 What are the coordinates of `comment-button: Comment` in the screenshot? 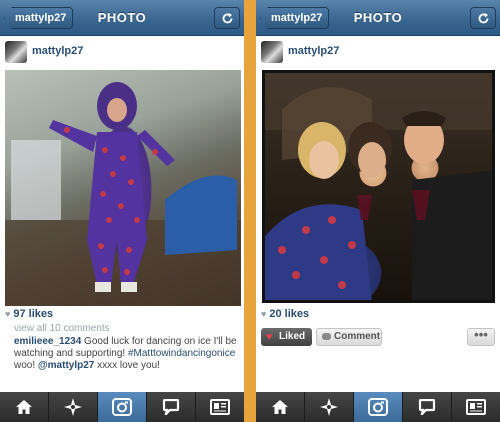 It's located at (349, 337).